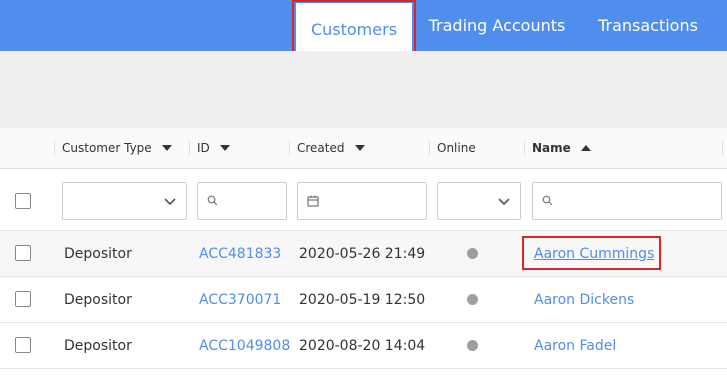 Image resolution: width=727 pixels, height=378 pixels. What do you see at coordinates (240, 299) in the screenshot?
I see `account-id-link: ACC370071` at bounding box center [240, 299].